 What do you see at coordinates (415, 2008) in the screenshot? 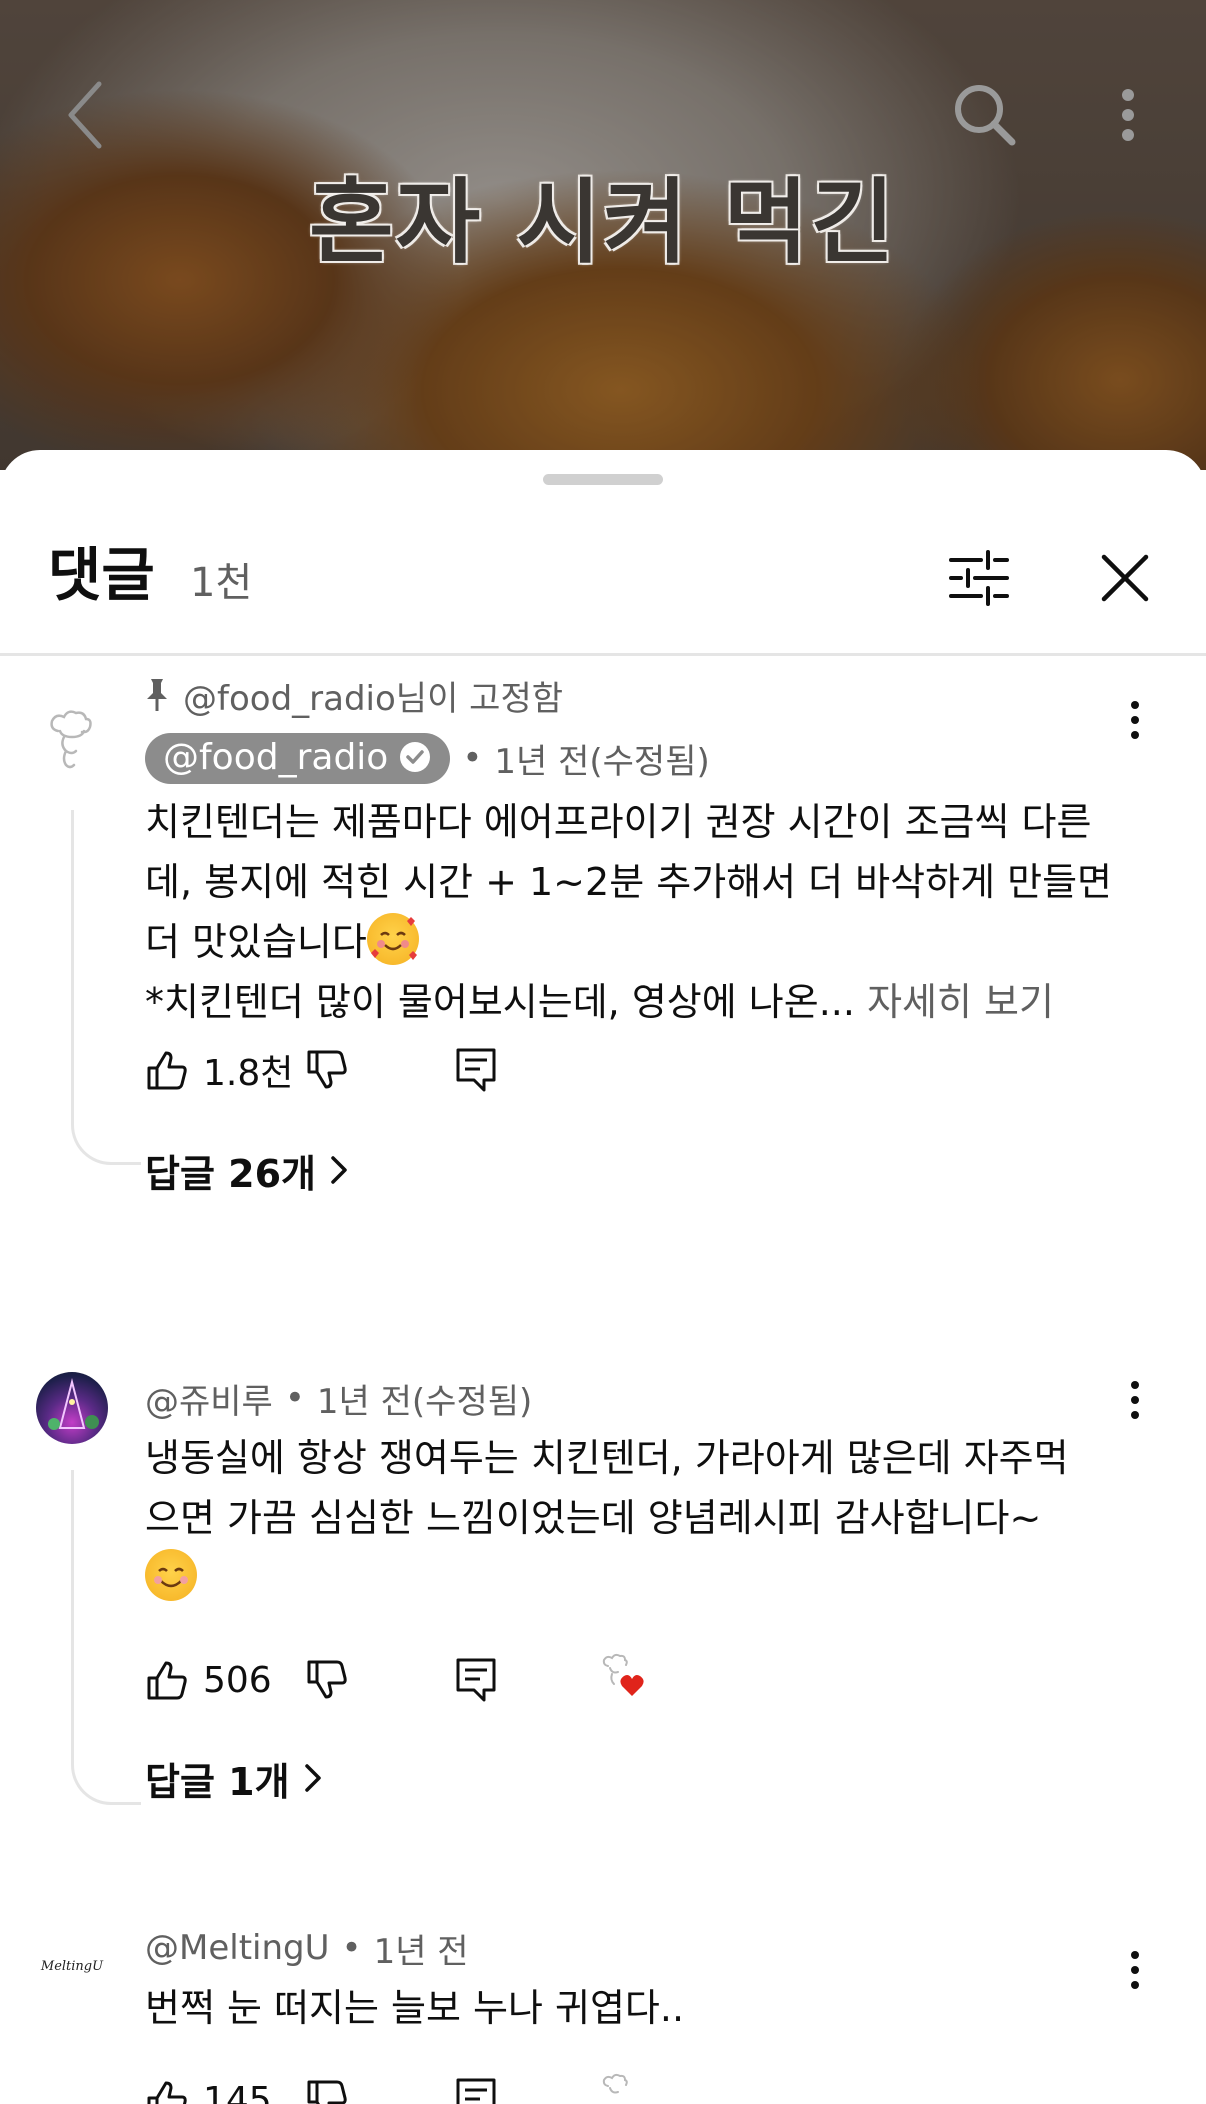
I see `comment-line: 번쩍 눈 떠지는 늘보 누나 귀엽다..` at bounding box center [415, 2008].